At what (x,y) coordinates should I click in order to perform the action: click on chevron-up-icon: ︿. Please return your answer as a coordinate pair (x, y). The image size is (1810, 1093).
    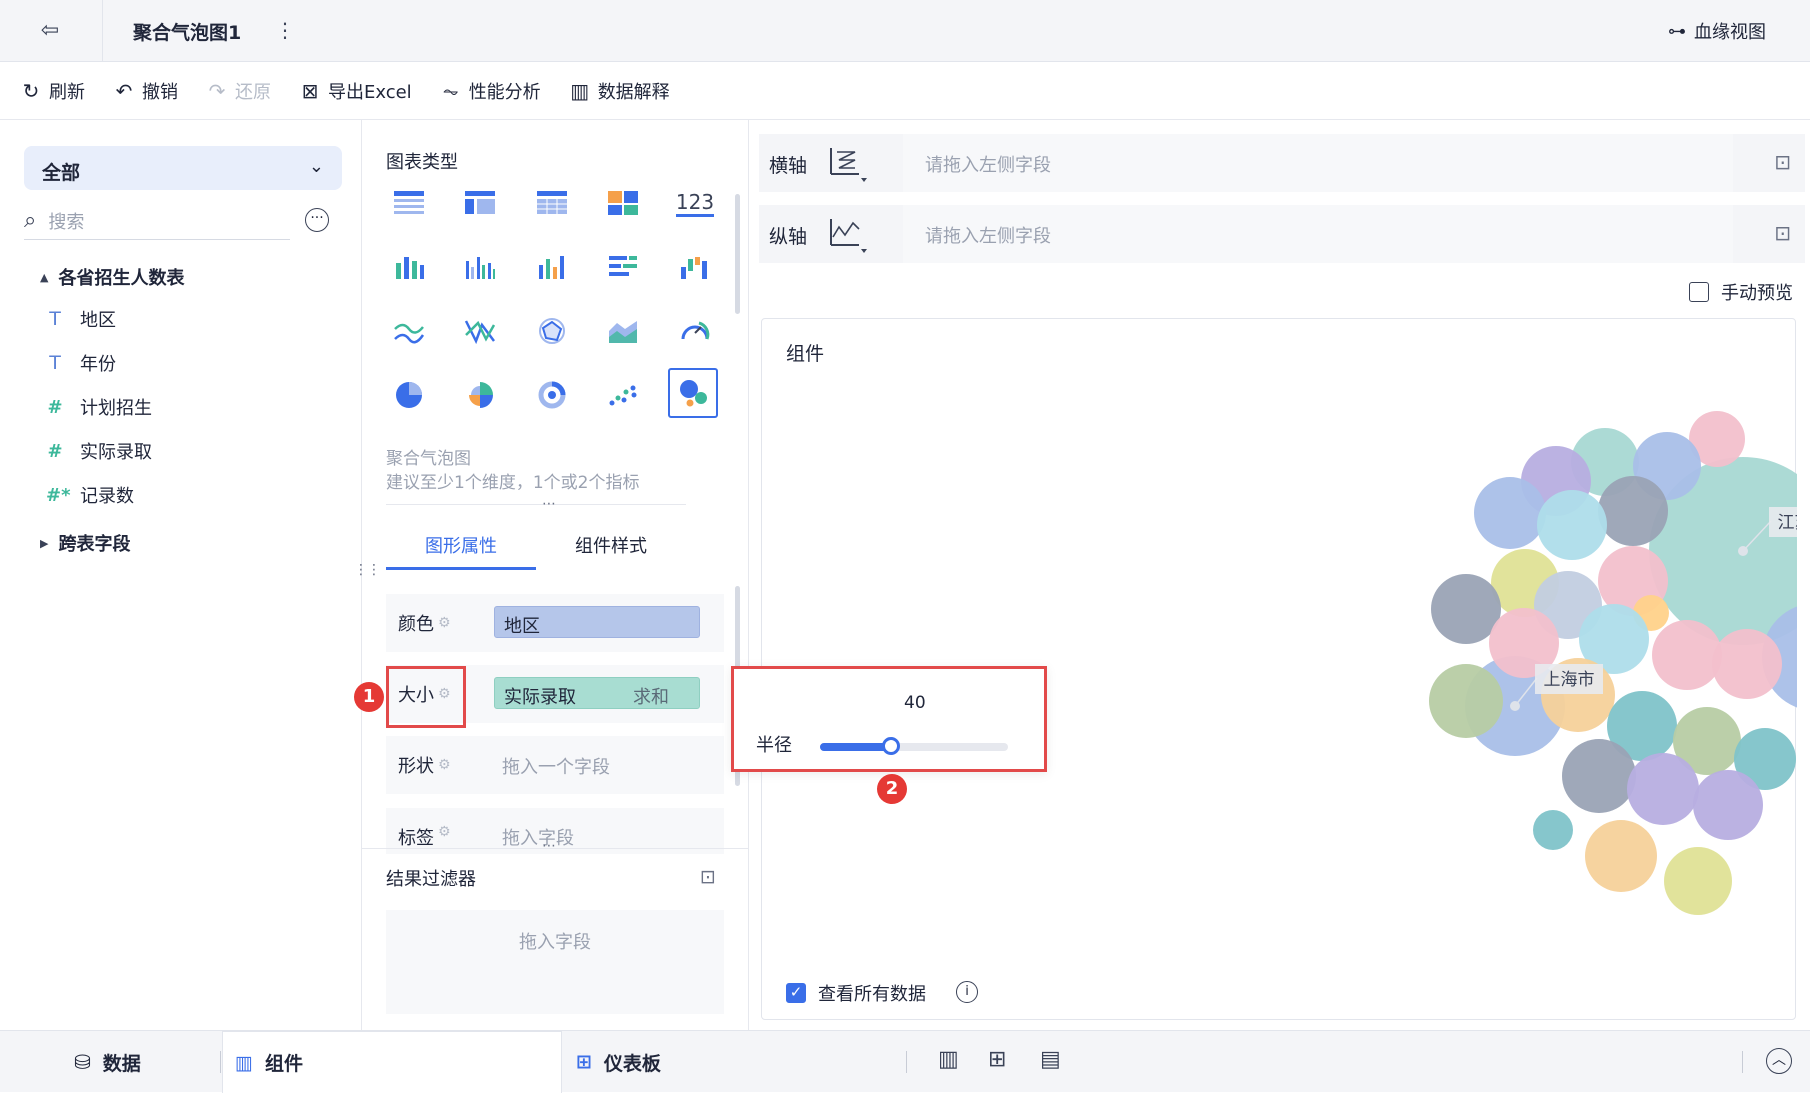
    Looking at the image, I should click on (1779, 1061).